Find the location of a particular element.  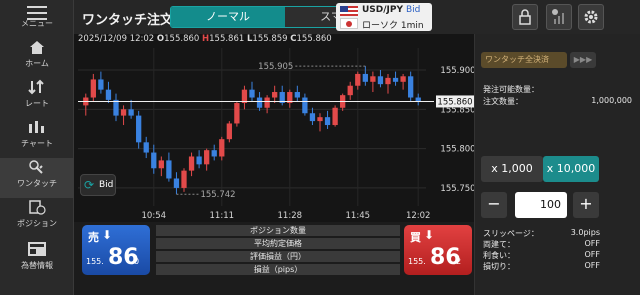

order-qty-label: 注文数量： is located at coordinates (503, 101).